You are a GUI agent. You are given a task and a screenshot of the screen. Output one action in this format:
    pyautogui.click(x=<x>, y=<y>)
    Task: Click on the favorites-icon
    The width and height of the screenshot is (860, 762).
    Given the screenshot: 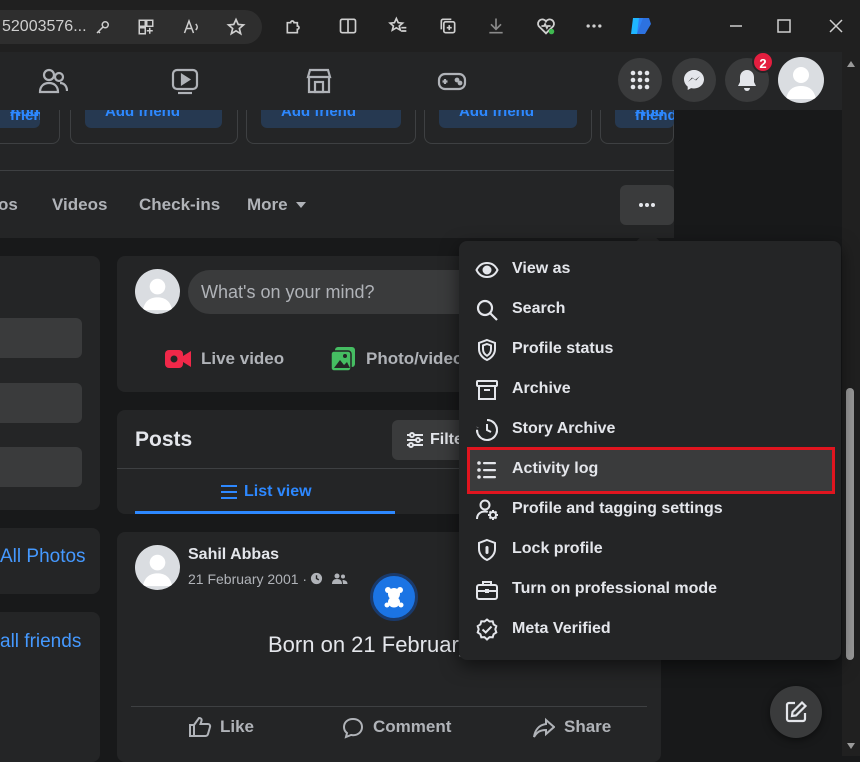 What is the action you would take?
    pyautogui.click(x=398, y=26)
    